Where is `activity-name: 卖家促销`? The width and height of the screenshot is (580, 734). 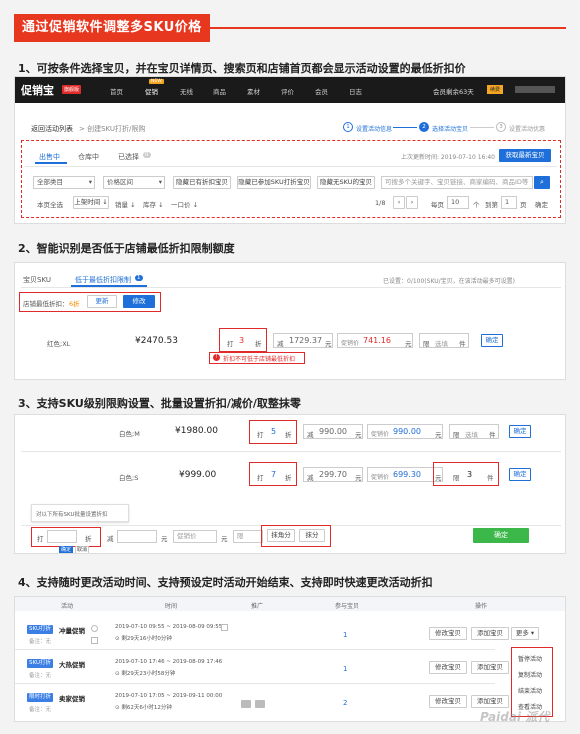 activity-name: 卖家促销 is located at coordinates (72, 698).